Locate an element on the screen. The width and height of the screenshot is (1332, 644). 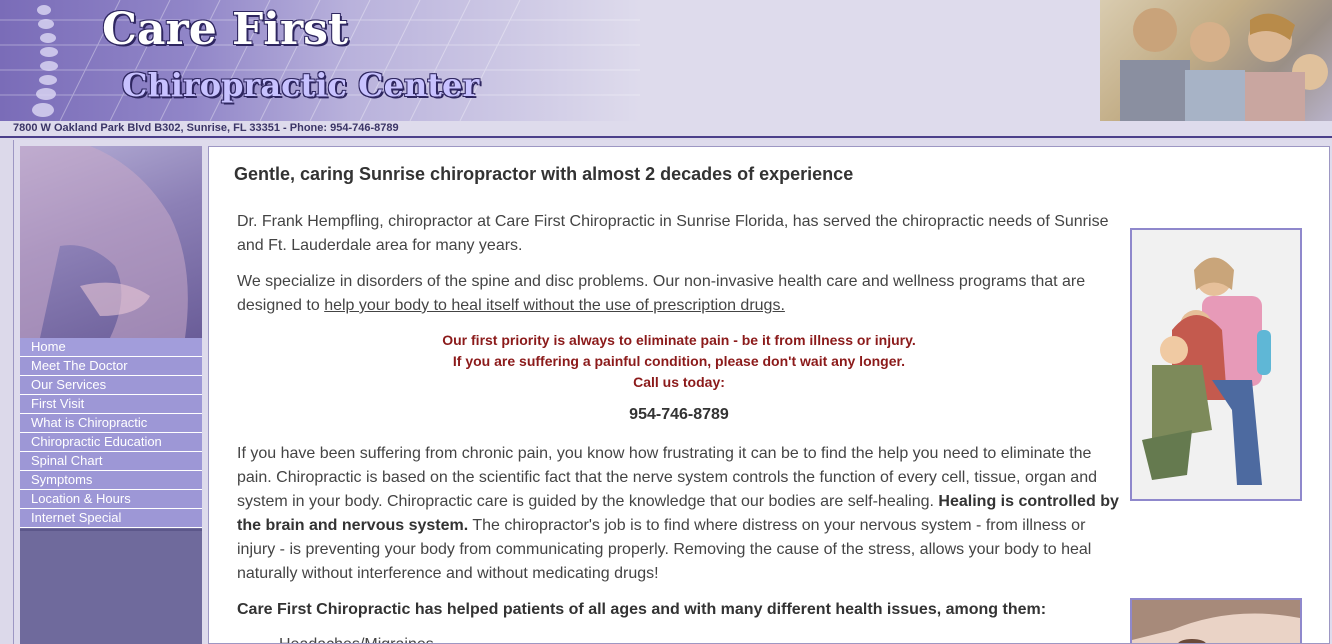
nav-chiropractic-education: Chiropractic Education is located at coordinates (111, 442).